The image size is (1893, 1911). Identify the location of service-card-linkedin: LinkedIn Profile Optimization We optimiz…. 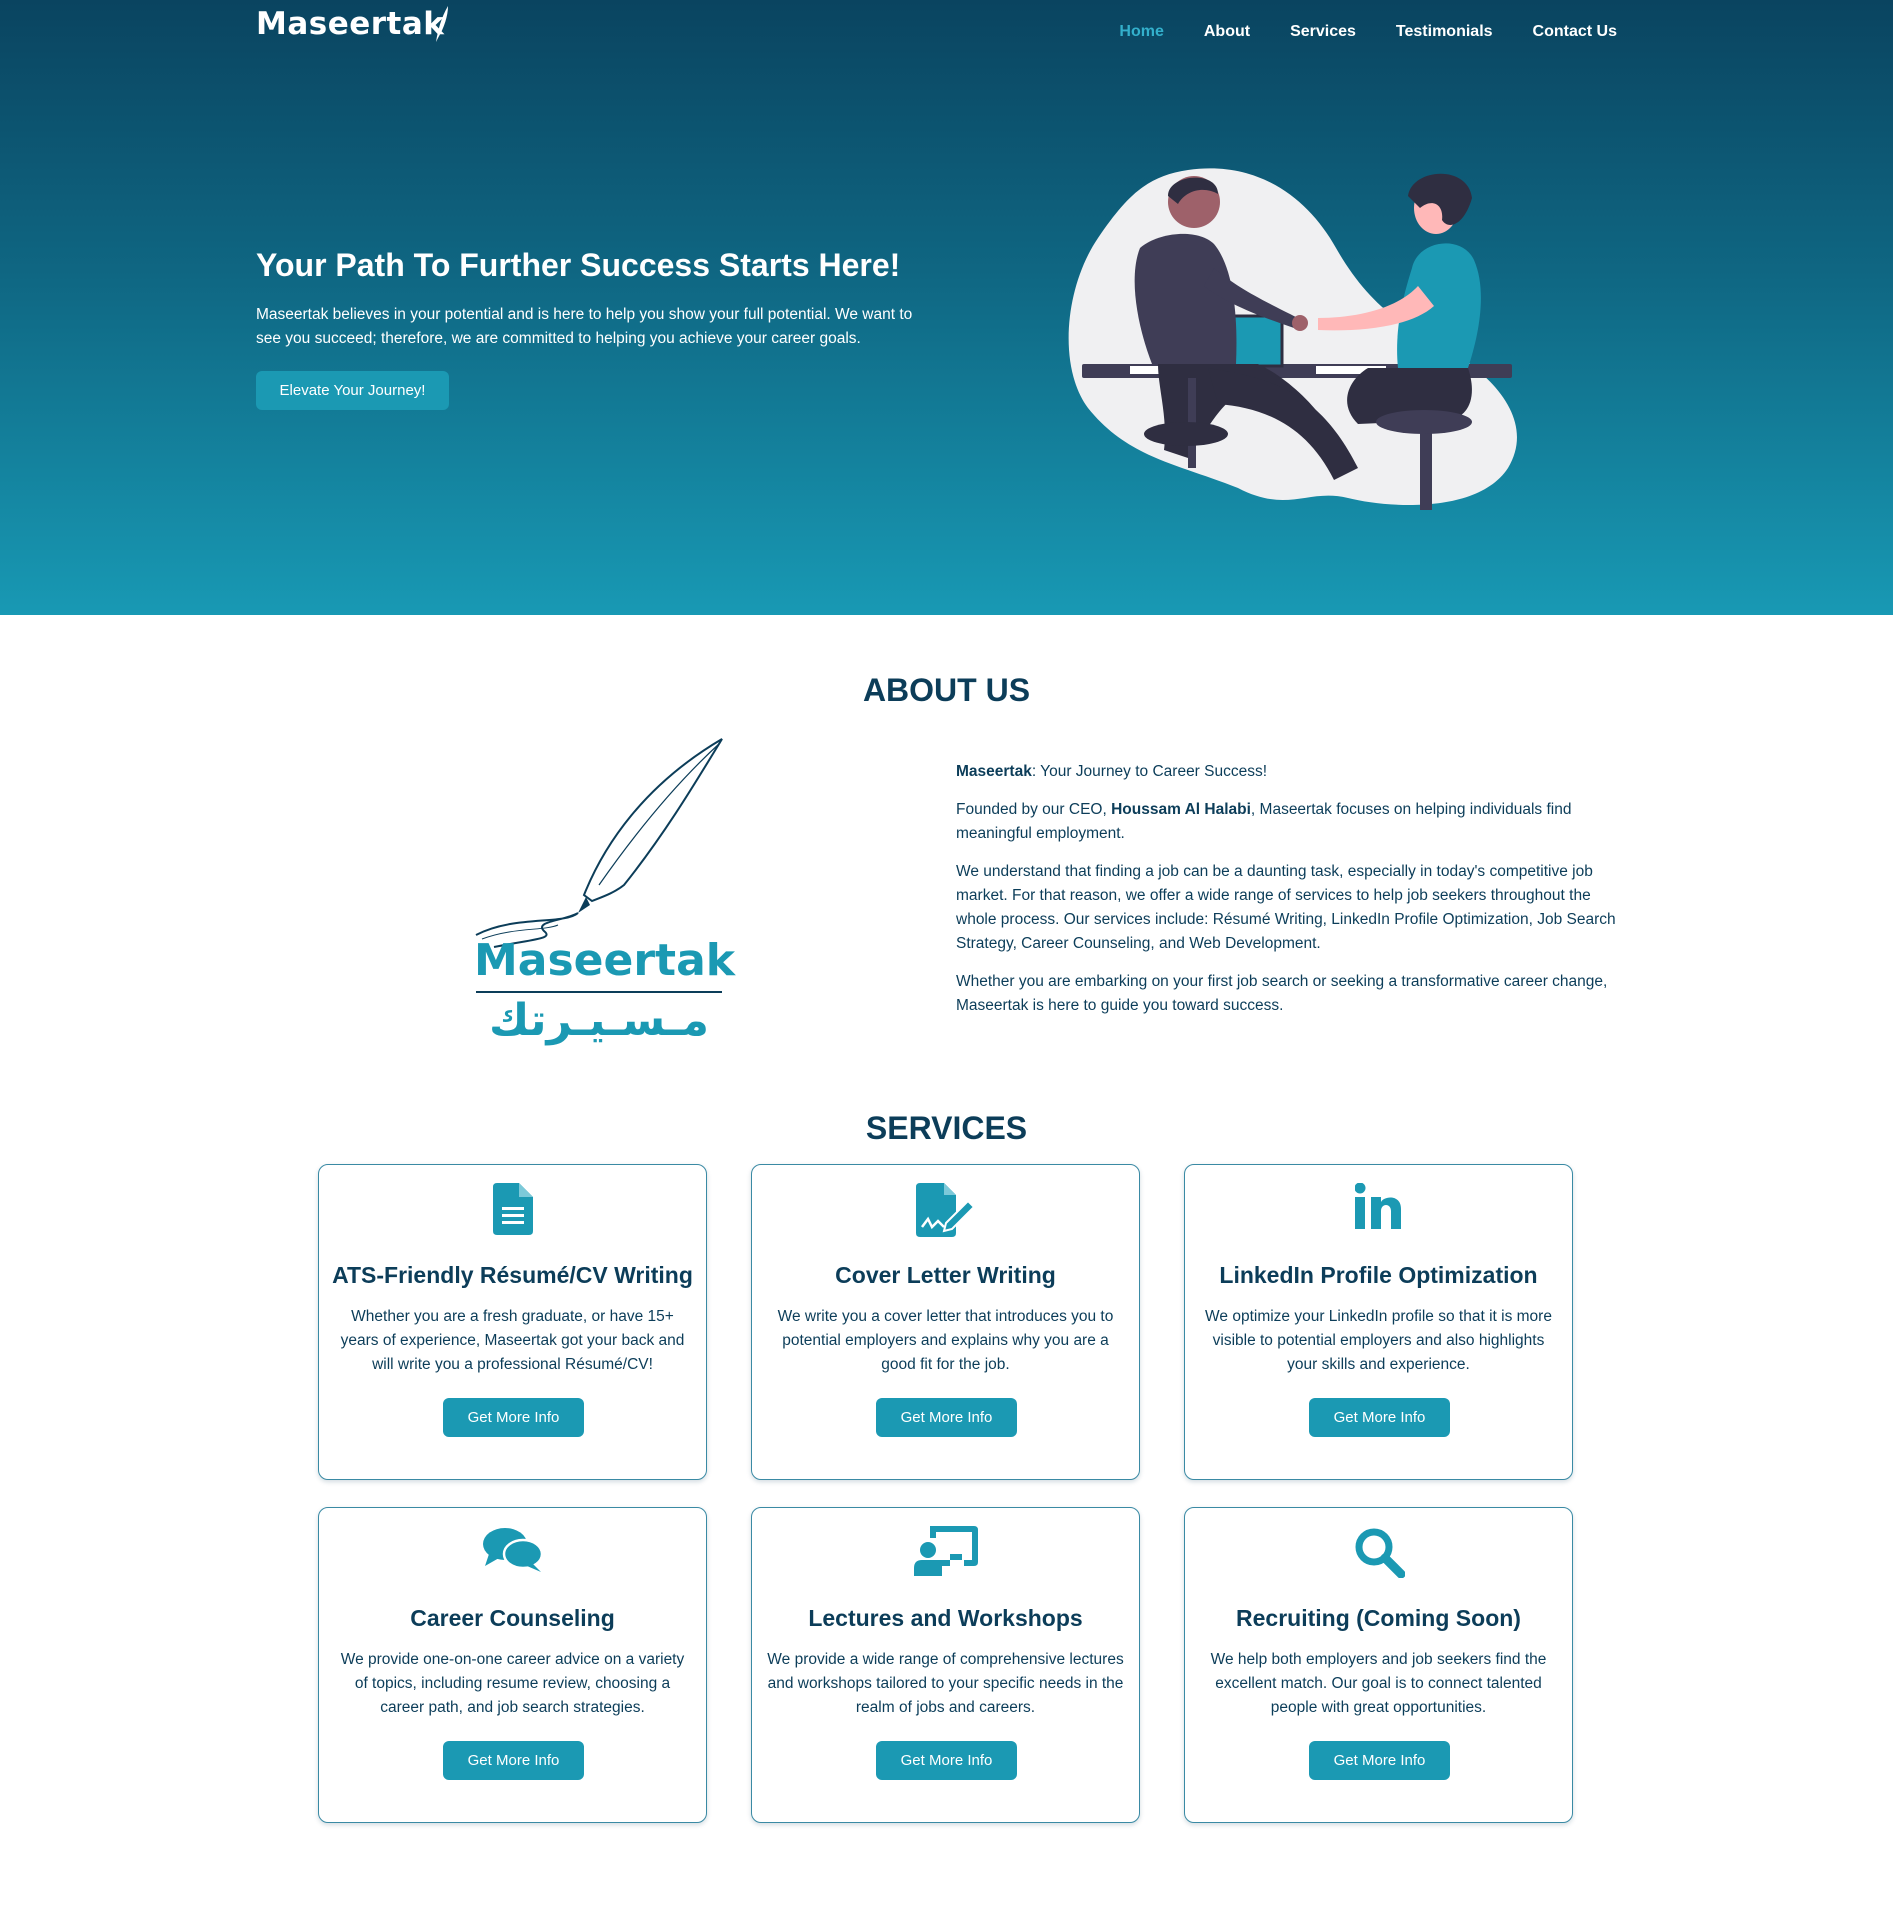
(1378, 1322).